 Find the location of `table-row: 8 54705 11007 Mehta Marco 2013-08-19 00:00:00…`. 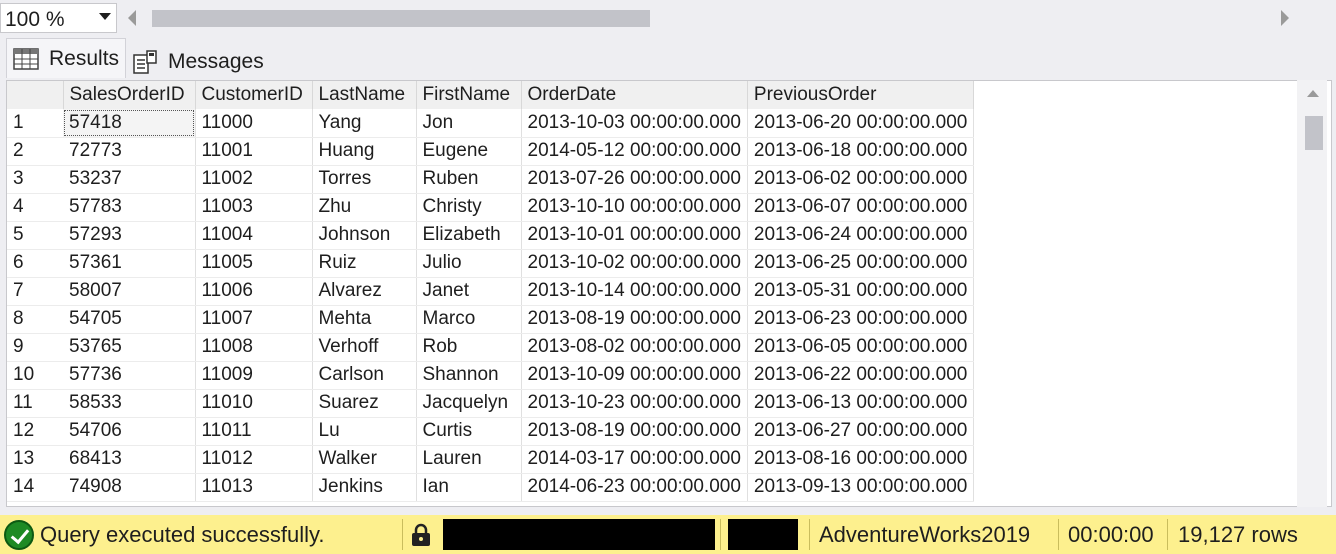

table-row: 8 54705 11007 Mehta Marco 2013-08-19 00:00:00… is located at coordinates (491, 319).